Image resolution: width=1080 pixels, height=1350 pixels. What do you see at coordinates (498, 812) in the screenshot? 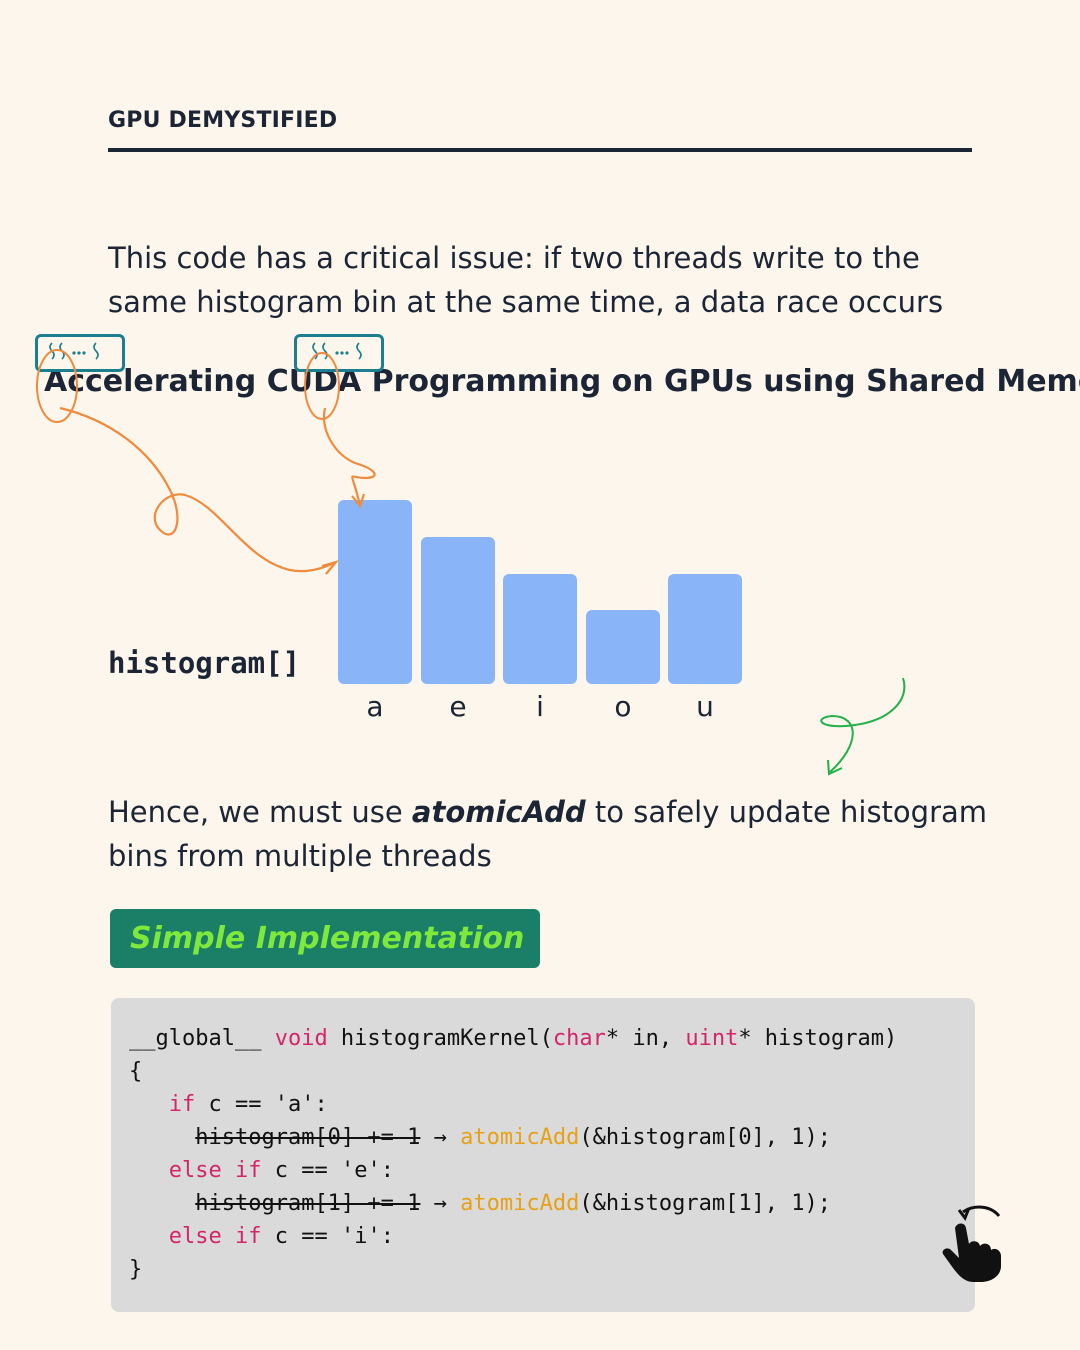
I see `hence-emphasis: atomicAdd` at bounding box center [498, 812].